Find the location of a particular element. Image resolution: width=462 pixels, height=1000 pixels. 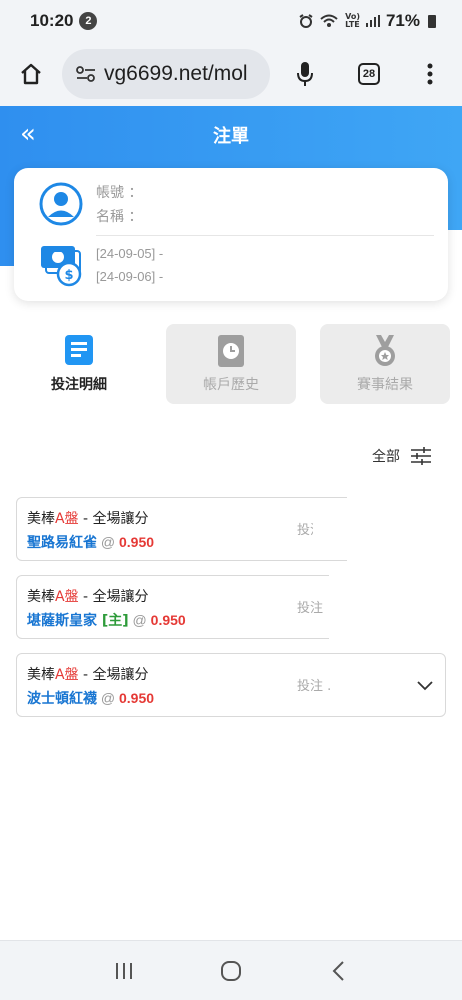

address-bar: vg6699.net/mol is located at coordinates (166, 74).